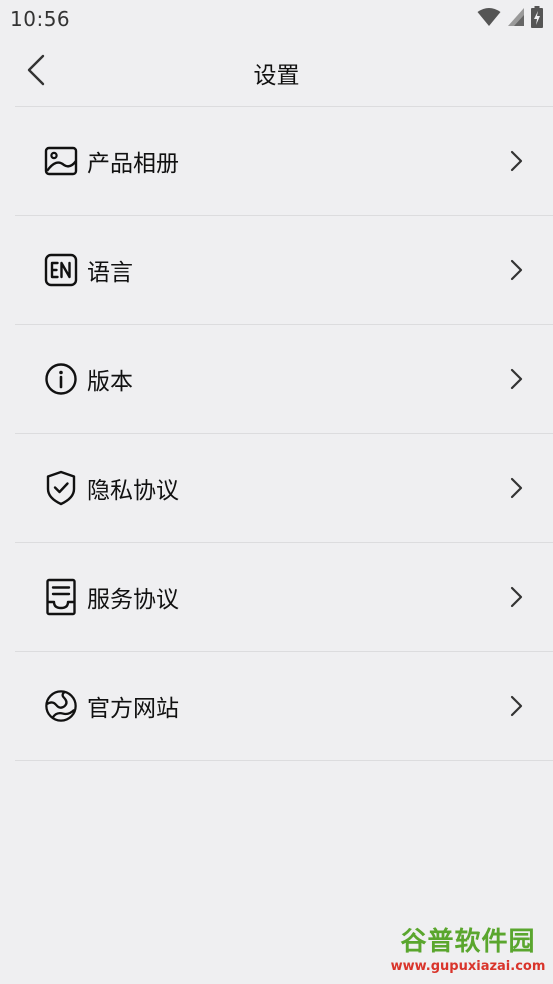 Image resolution: width=553 pixels, height=984 pixels. What do you see at coordinates (284, 161) in the screenshot?
I see `menu-item-product-album: 产品相册` at bounding box center [284, 161].